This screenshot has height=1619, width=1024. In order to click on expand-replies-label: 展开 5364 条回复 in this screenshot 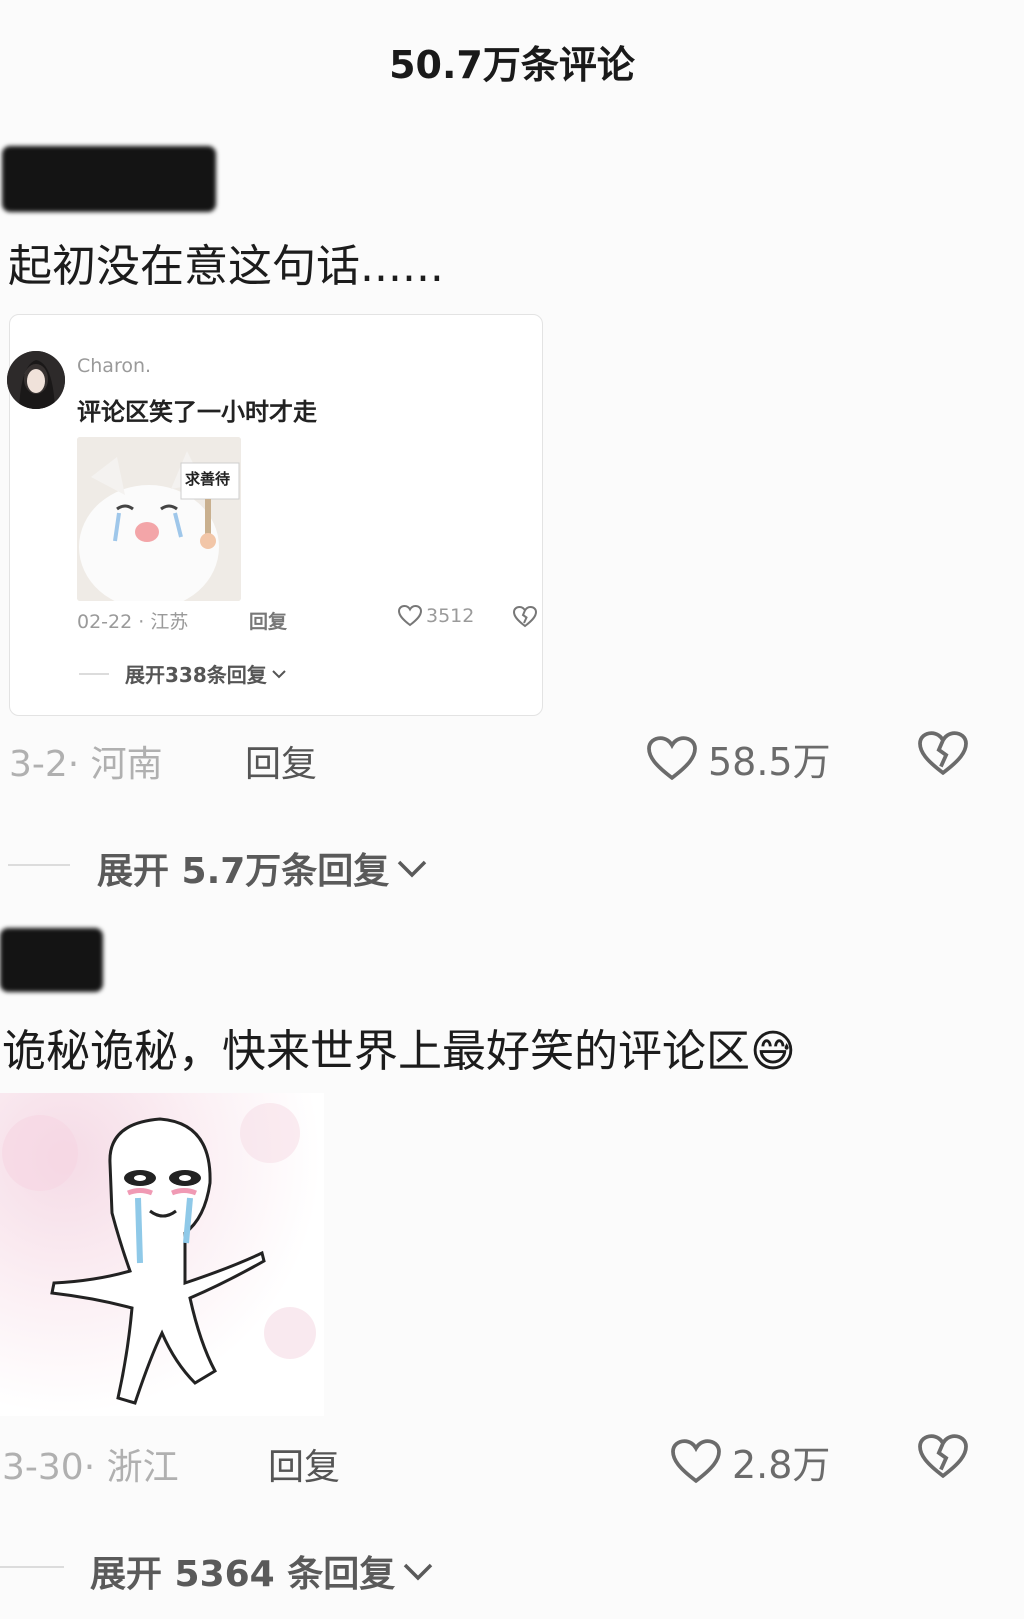, I will do `click(243, 1574)`.